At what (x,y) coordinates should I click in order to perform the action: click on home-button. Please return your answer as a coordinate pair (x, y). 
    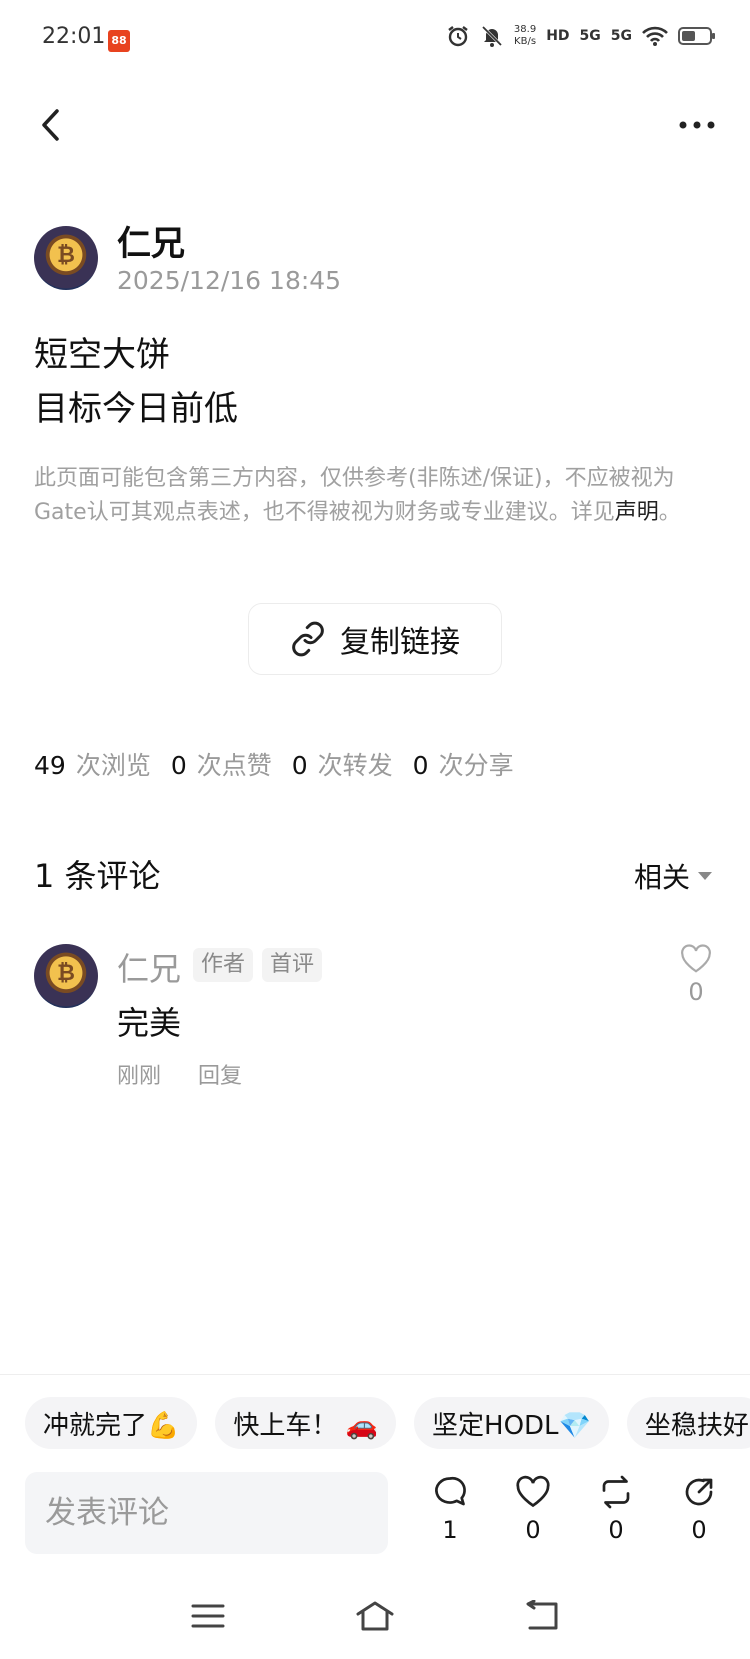
    Looking at the image, I should click on (375, 1616).